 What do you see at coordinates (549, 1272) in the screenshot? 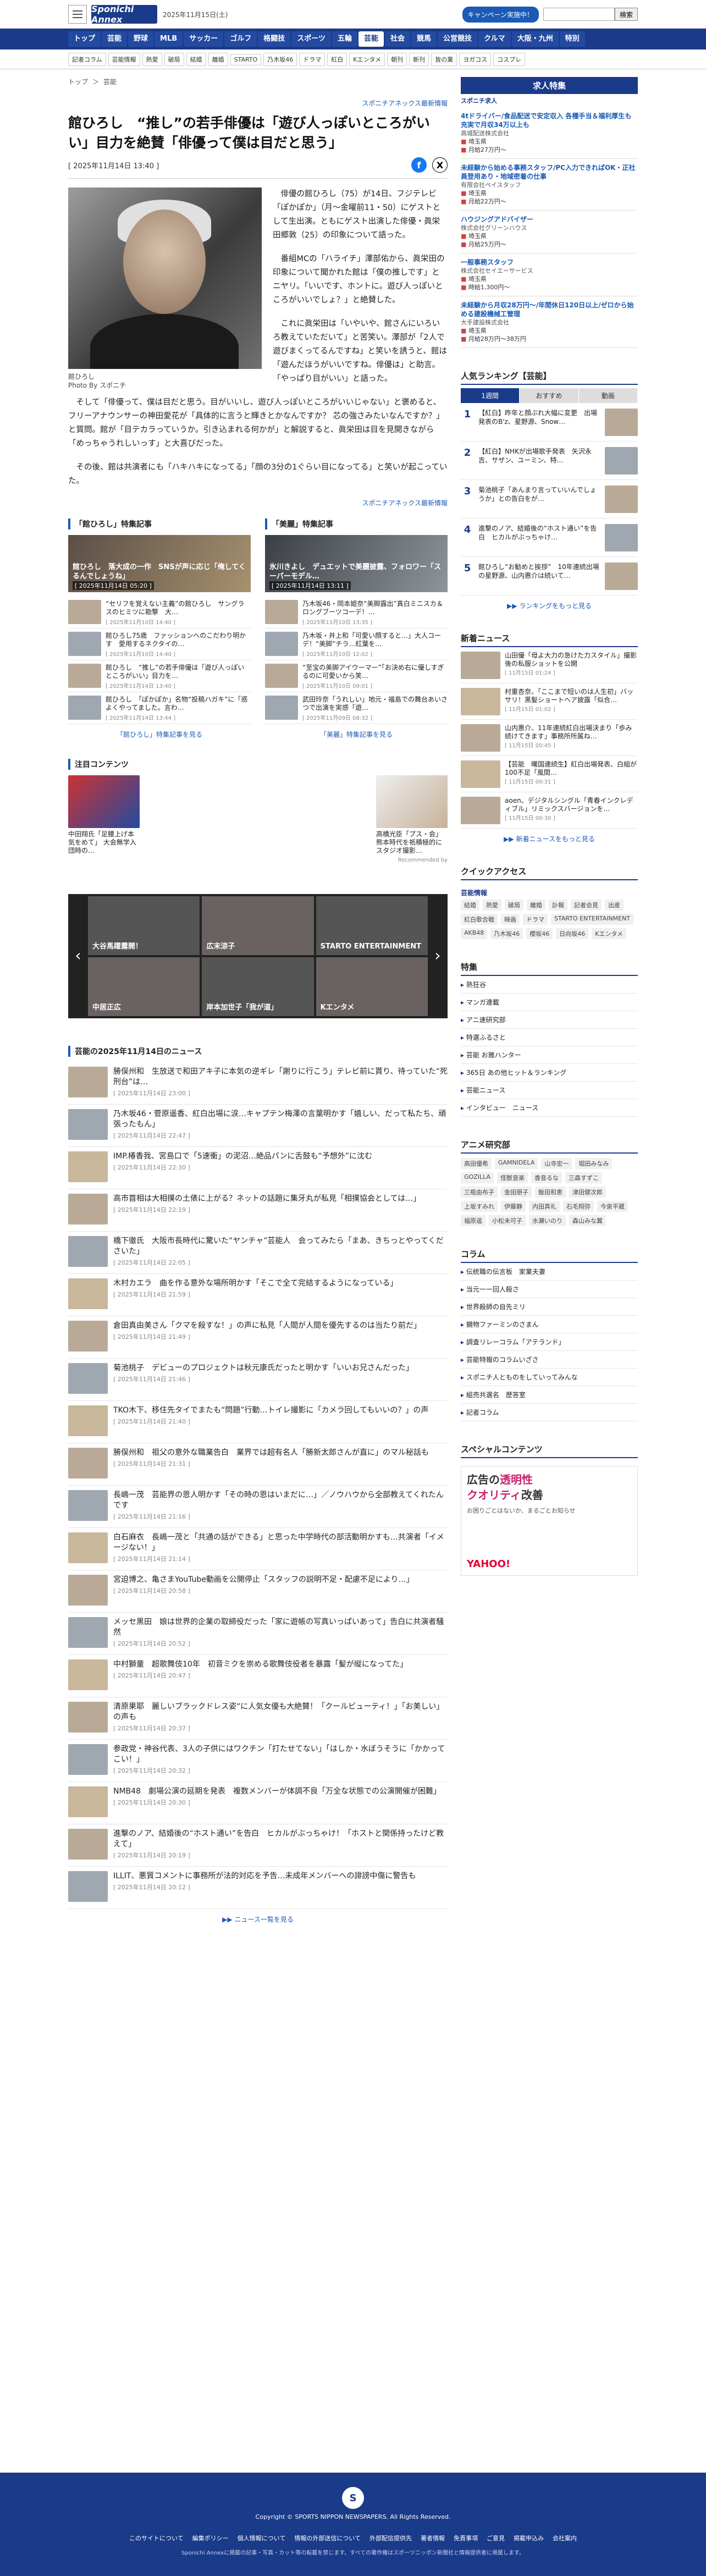
I see `column-item: 伝統職の伝言板 家業夫妻` at bounding box center [549, 1272].